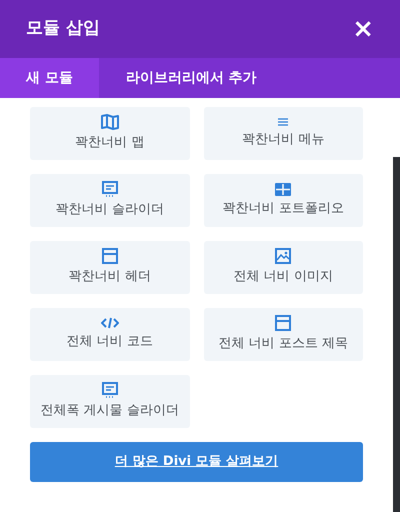  I want to click on menu-icon, so click(283, 122).